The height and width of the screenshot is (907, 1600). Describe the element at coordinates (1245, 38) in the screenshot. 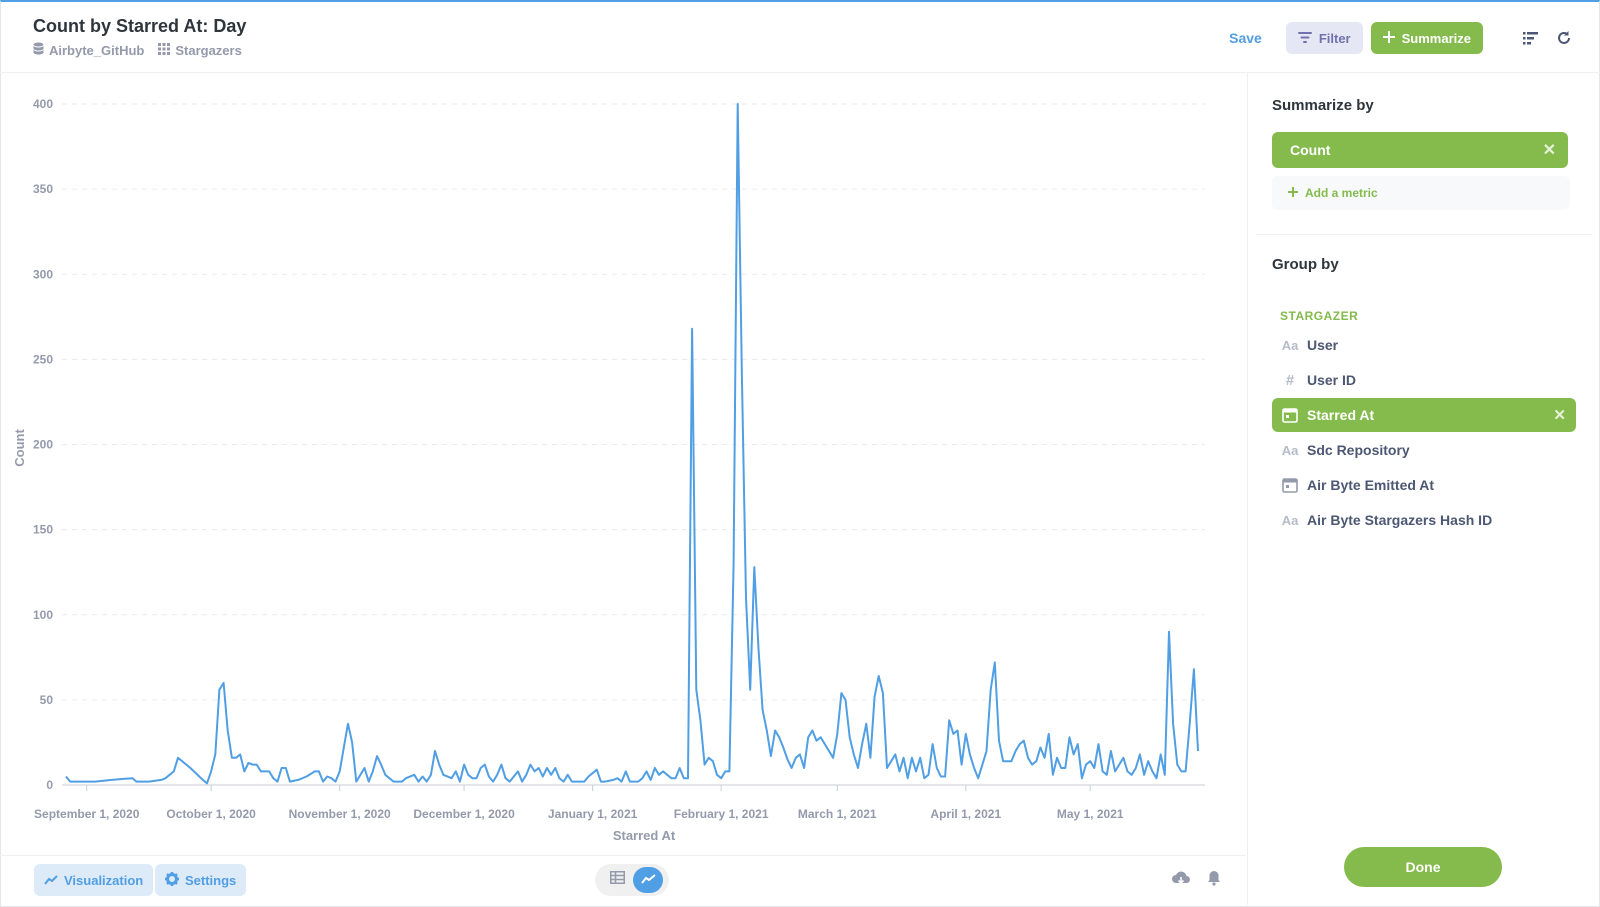

I see `save-button: Save` at that location.